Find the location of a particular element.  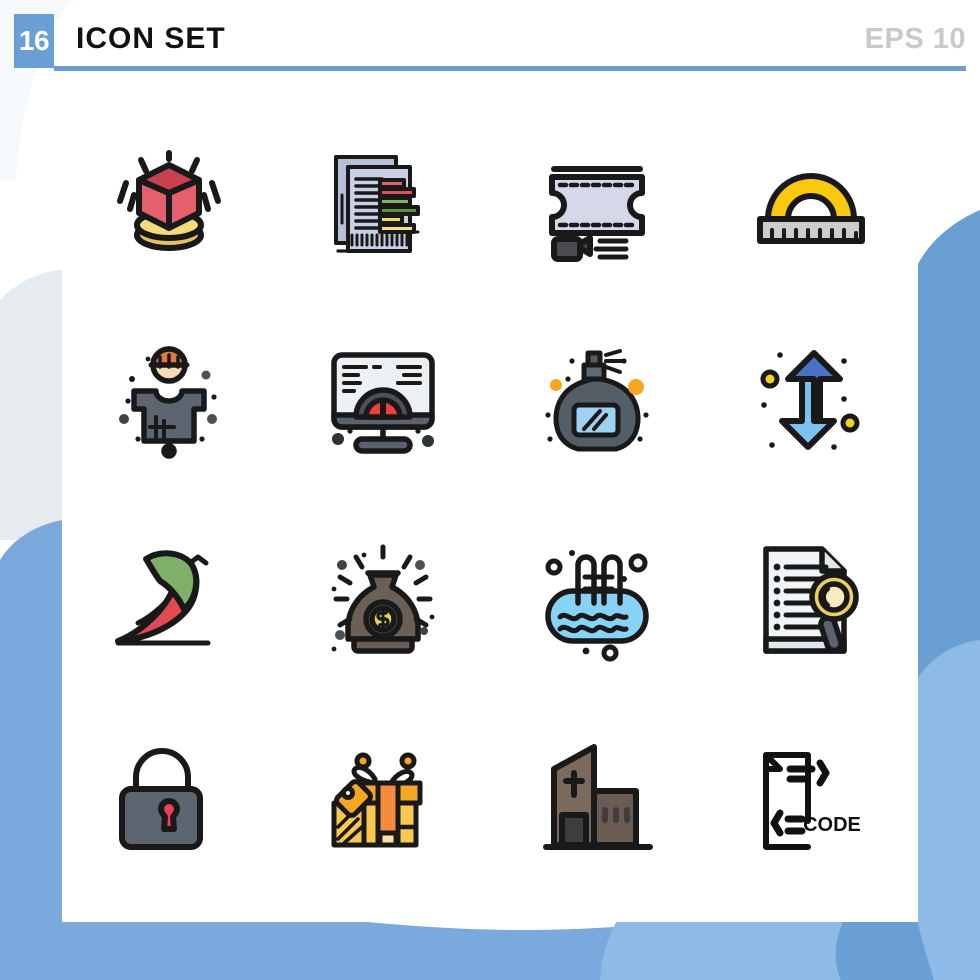

icon-count-badge: 16 is located at coordinates (34, 41).